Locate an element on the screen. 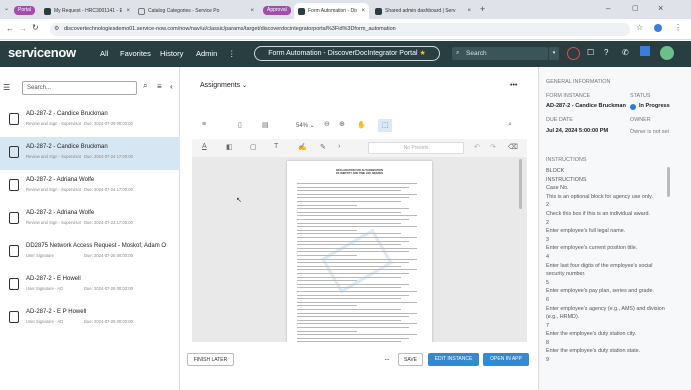  status-dot-icon is located at coordinates (633, 107).